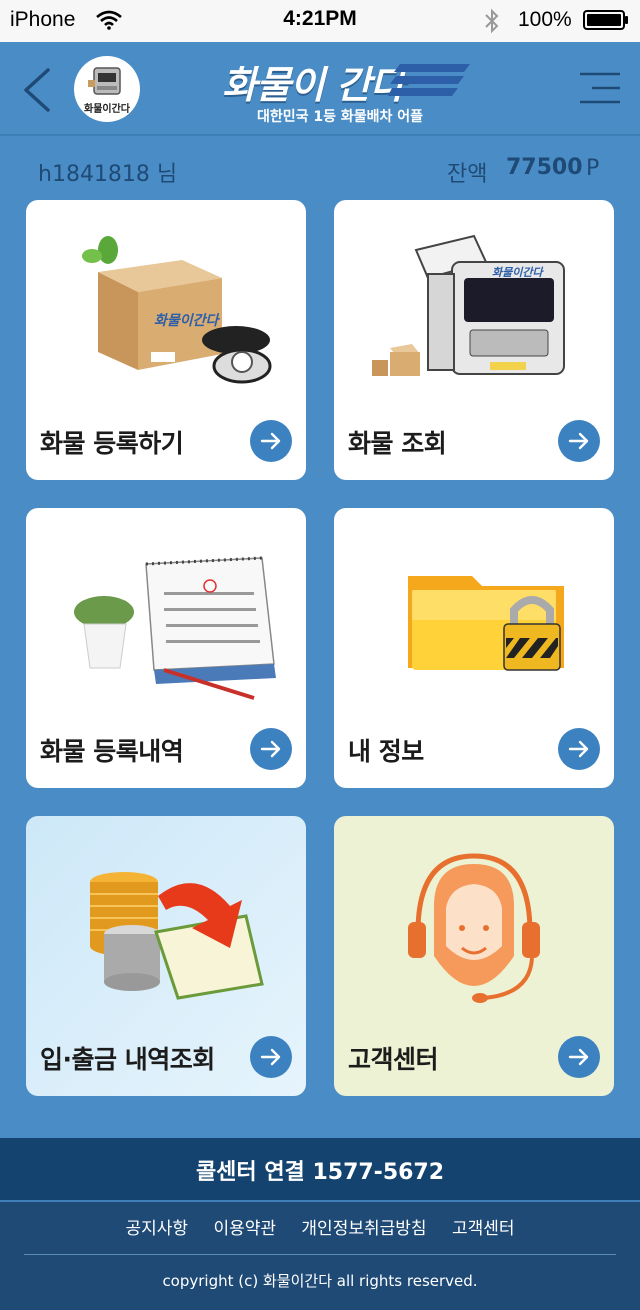 Image resolution: width=640 pixels, height=1310 pixels. Describe the element at coordinates (600, 88) in the screenshot. I see `hamburger-menu-icon` at that location.